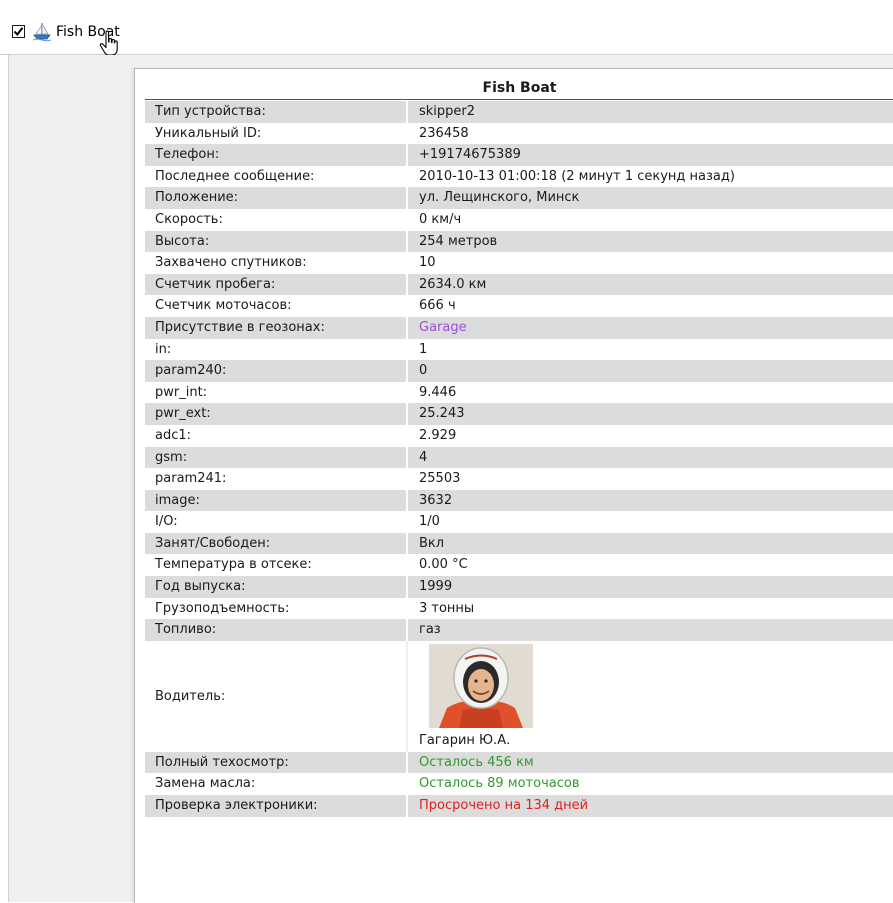  I want to click on table-row: param241: 25503, so click(519, 479).